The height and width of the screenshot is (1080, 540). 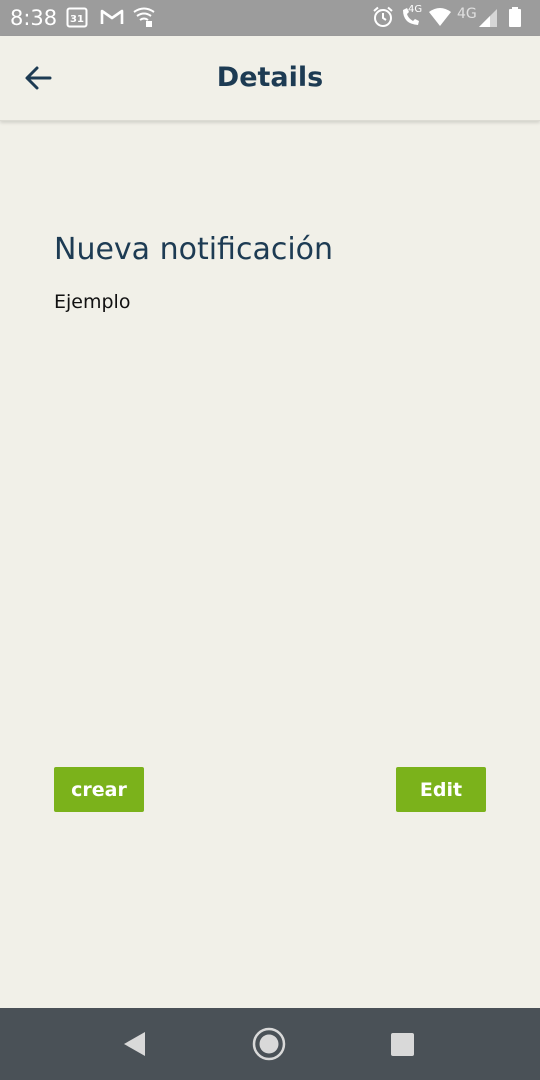 I want to click on gmail-icon, so click(x=112, y=18).